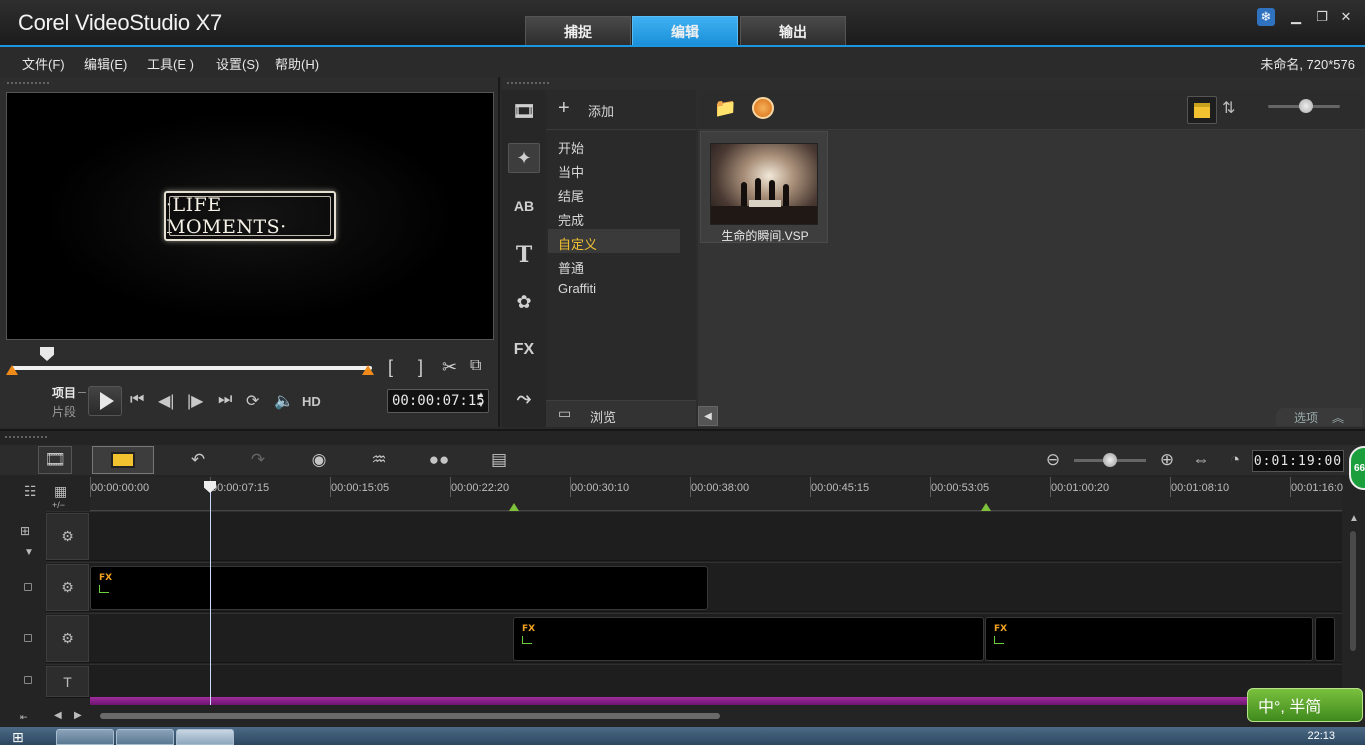 This screenshot has height=745, width=1365. Describe the element at coordinates (225, 400) in the screenshot. I see `end-icon: ⏭` at that location.